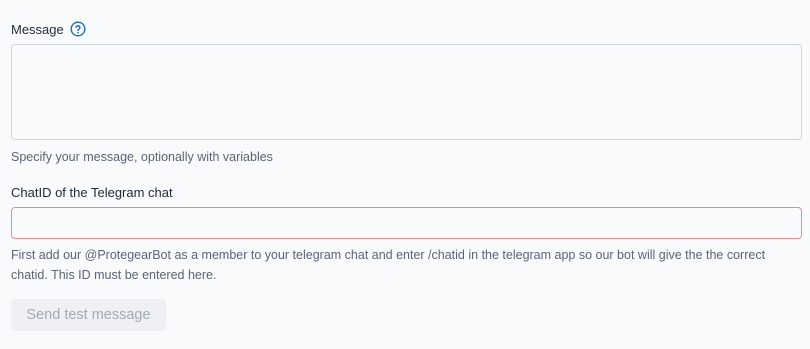 The image size is (810, 349). Describe the element at coordinates (88, 315) in the screenshot. I see `send-test-message-button: Send test message` at that location.